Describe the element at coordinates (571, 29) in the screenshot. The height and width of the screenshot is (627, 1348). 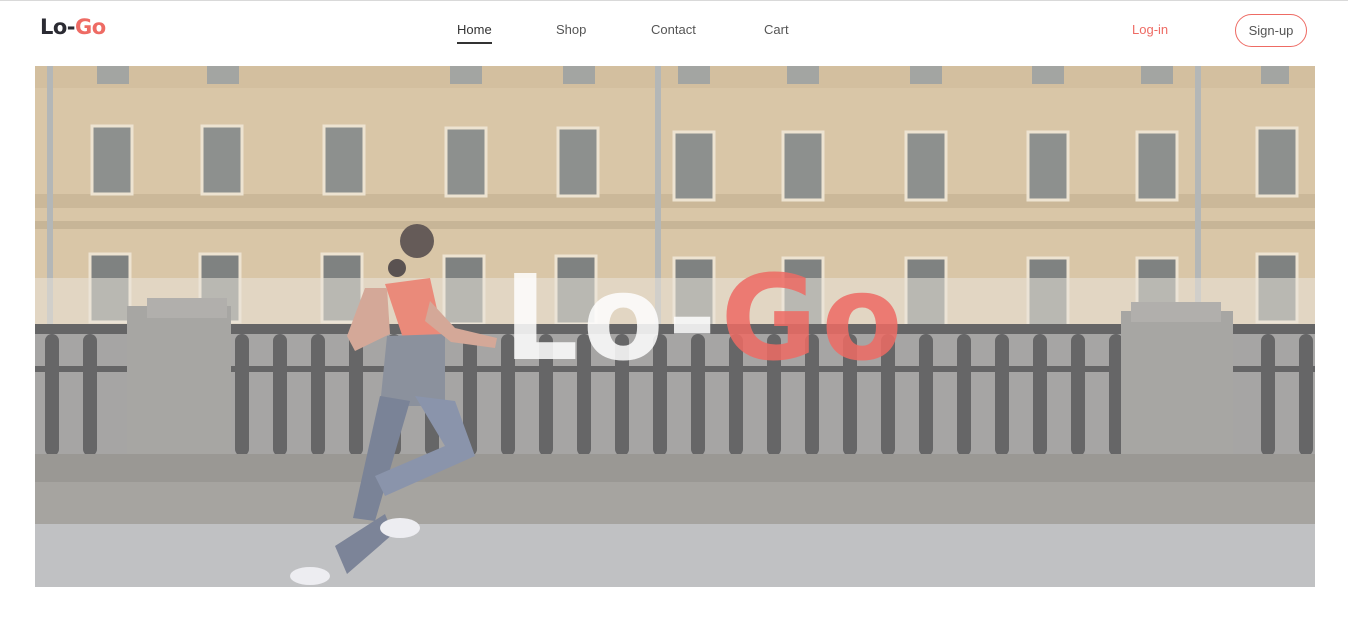
I see `nav-link-shop: Shop` at that location.